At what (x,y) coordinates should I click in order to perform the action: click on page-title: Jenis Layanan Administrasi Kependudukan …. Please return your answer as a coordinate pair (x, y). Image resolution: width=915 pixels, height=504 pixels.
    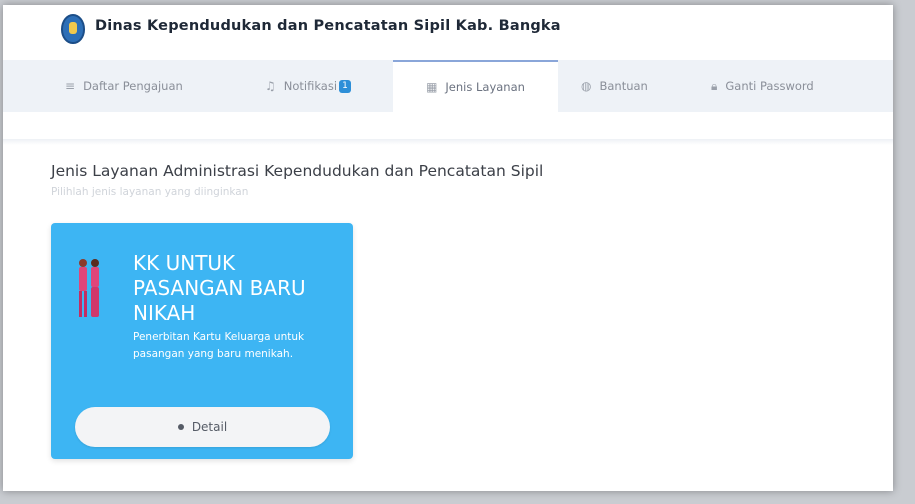
    Looking at the image, I should click on (297, 171).